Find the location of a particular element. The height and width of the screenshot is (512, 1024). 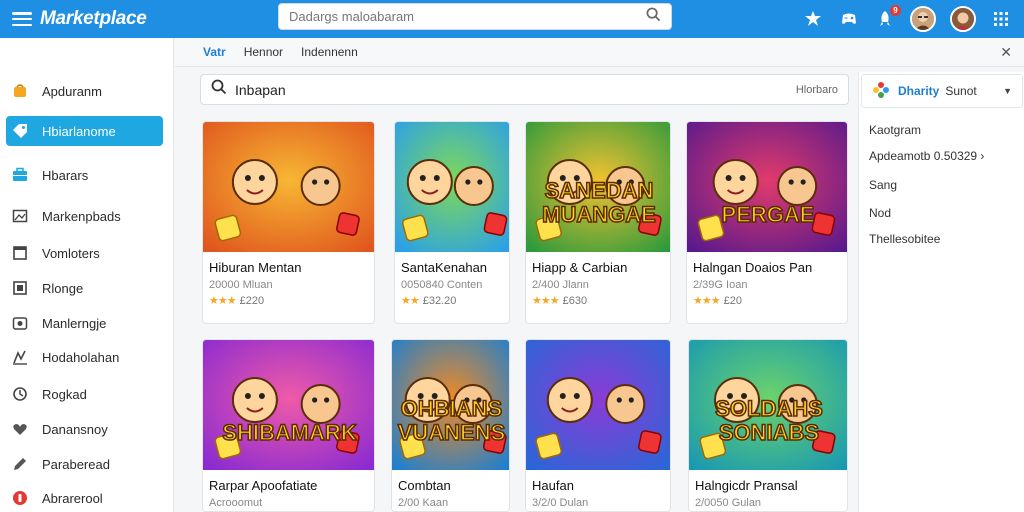

game-thumbnail: PERGAE is located at coordinates (767, 187).